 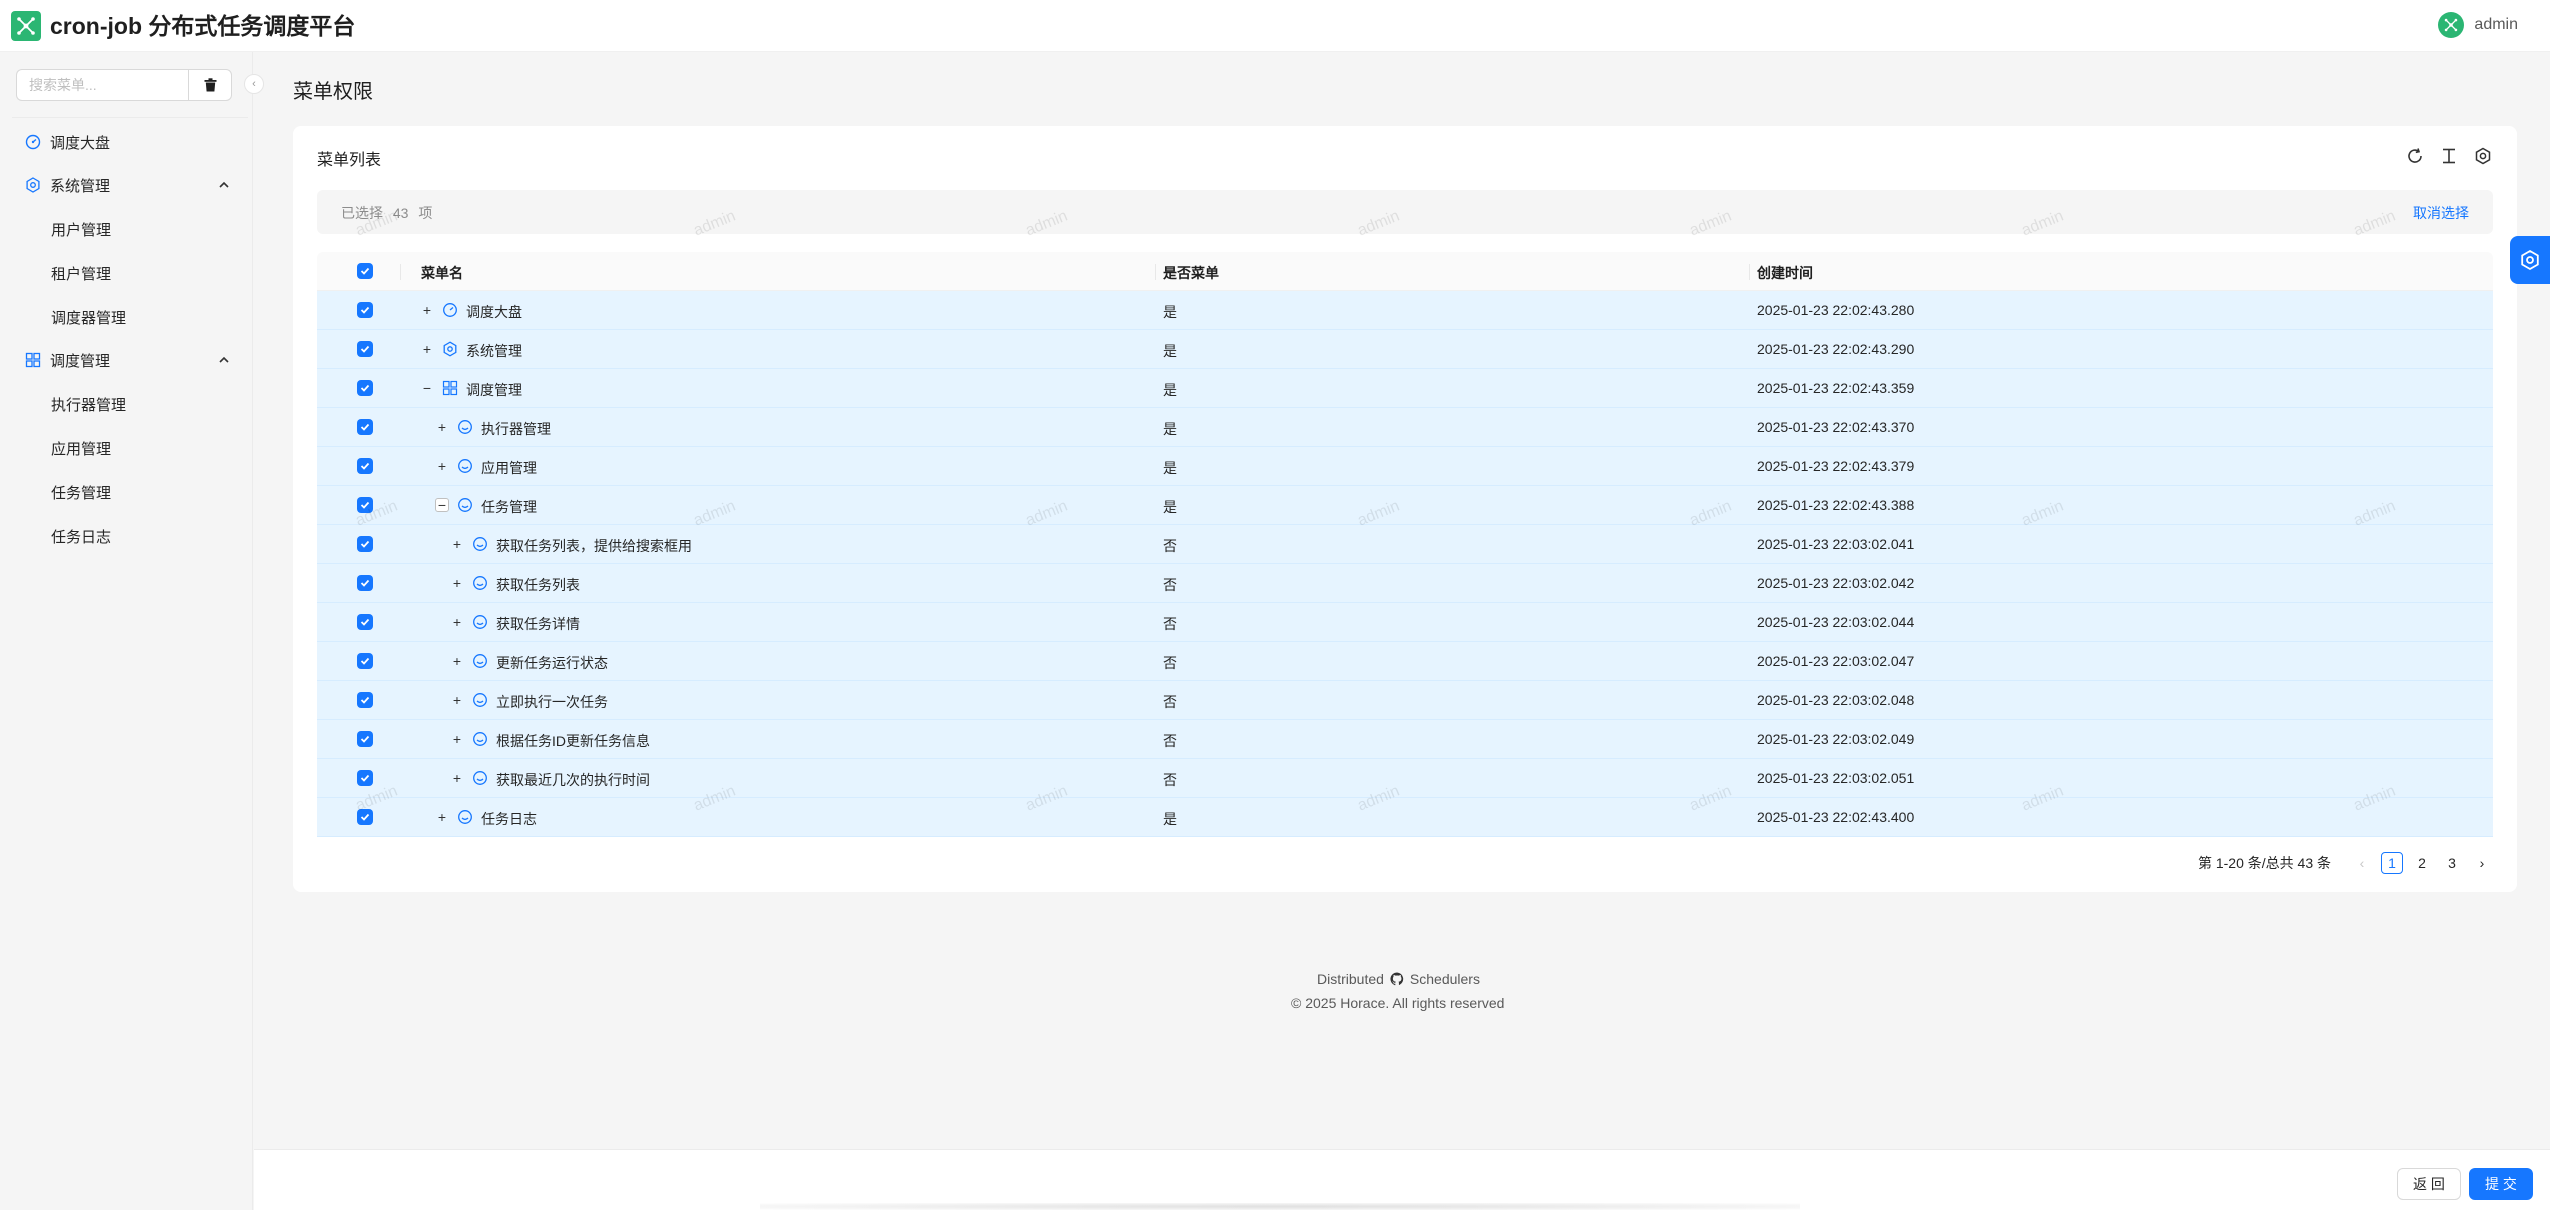 I want to click on column-separator, so click(x=1749, y=272).